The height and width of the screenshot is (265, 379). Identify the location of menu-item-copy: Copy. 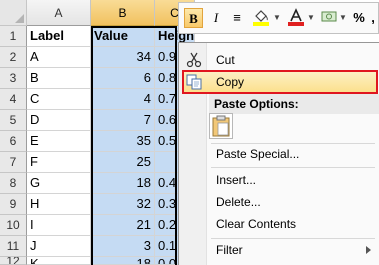
(280, 82).